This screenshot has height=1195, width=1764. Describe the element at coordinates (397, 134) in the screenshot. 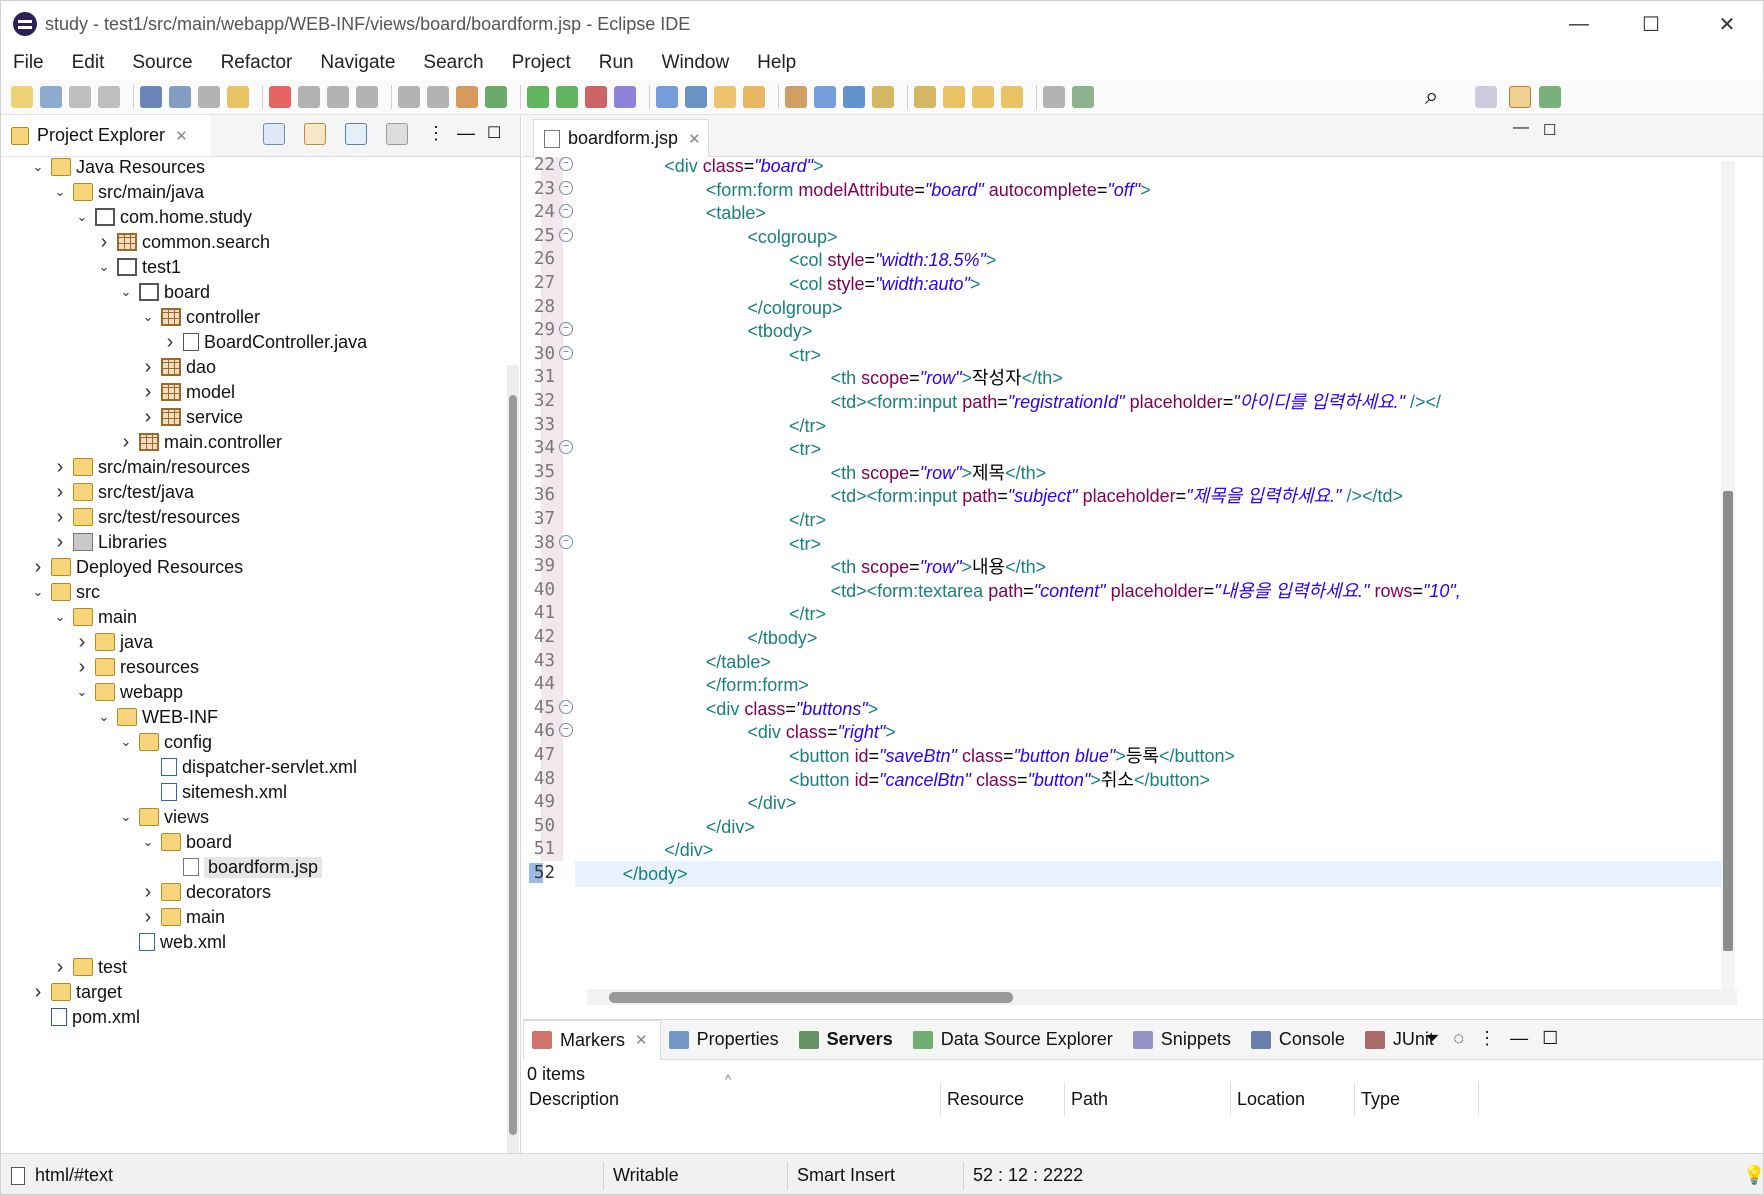

I see `focus-icon` at that location.